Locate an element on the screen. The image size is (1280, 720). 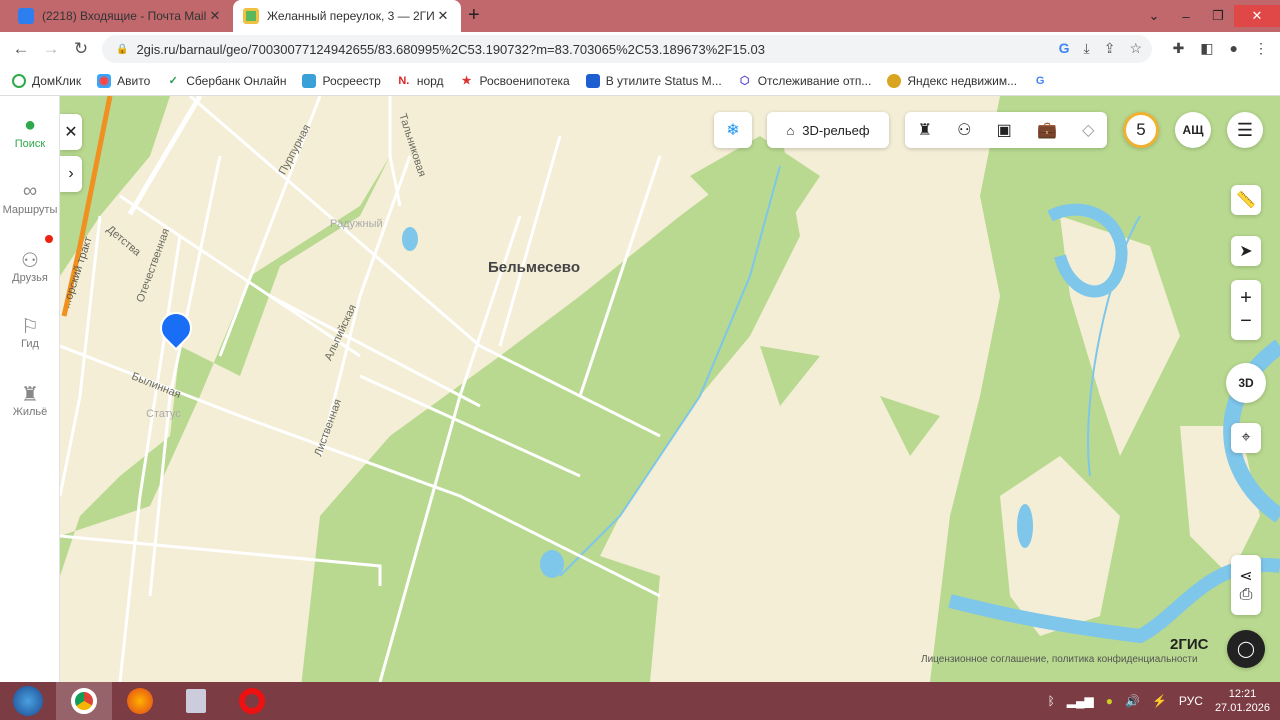
ruler-button: 📏 is located at coordinates (1246, 200).